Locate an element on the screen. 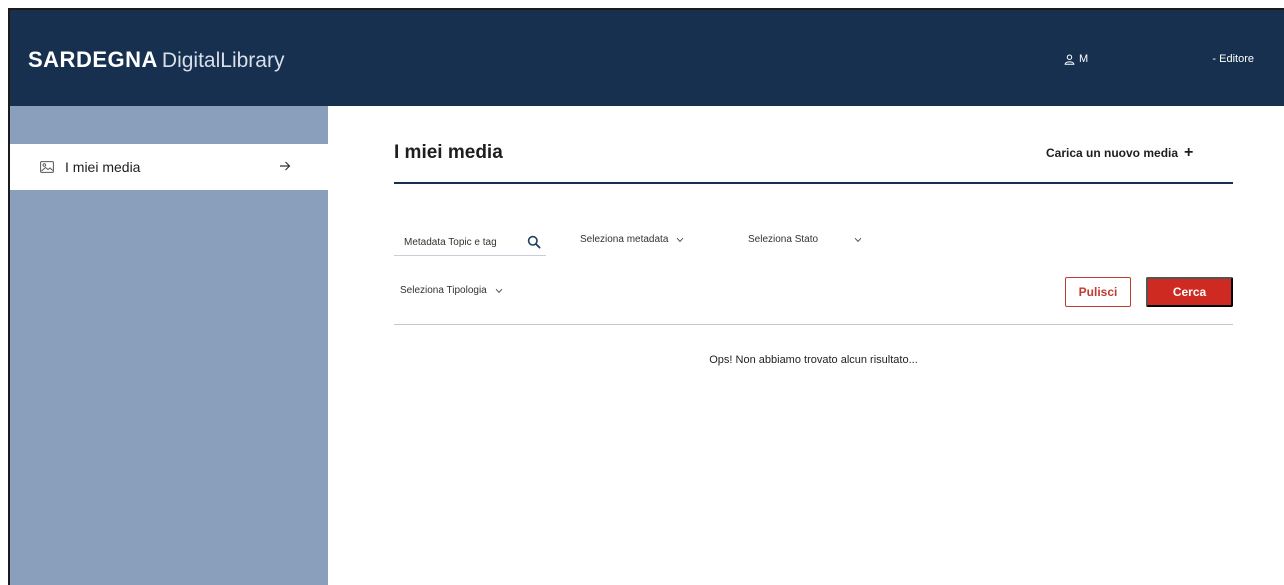  type-select: Seleziona Tipologia is located at coordinates (451, 290).